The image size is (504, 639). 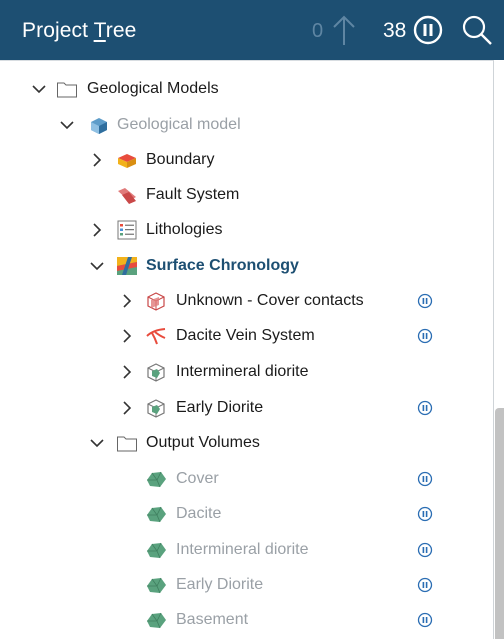 I want to click on search-icon, so click(x=477, y=30).